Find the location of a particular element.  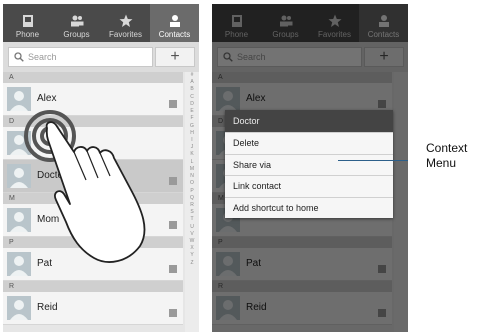

index-letter: K is located at coordinates (192, 154).